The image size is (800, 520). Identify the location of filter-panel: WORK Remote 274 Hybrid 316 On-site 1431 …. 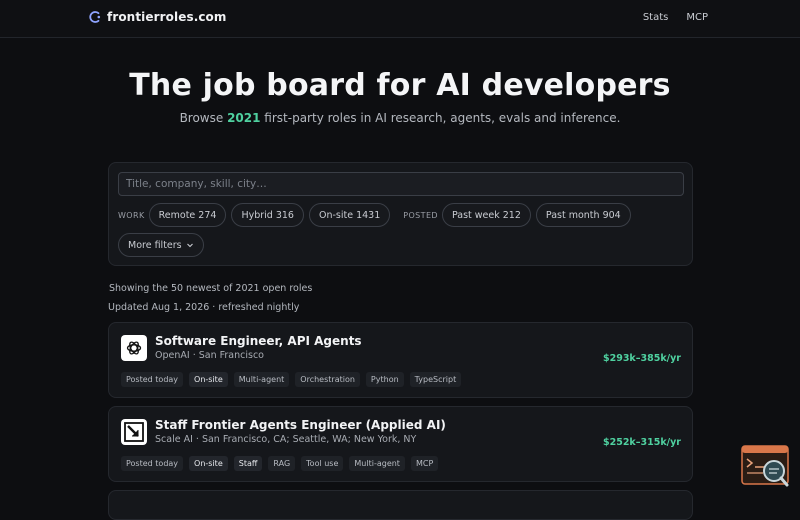
(400, 214).